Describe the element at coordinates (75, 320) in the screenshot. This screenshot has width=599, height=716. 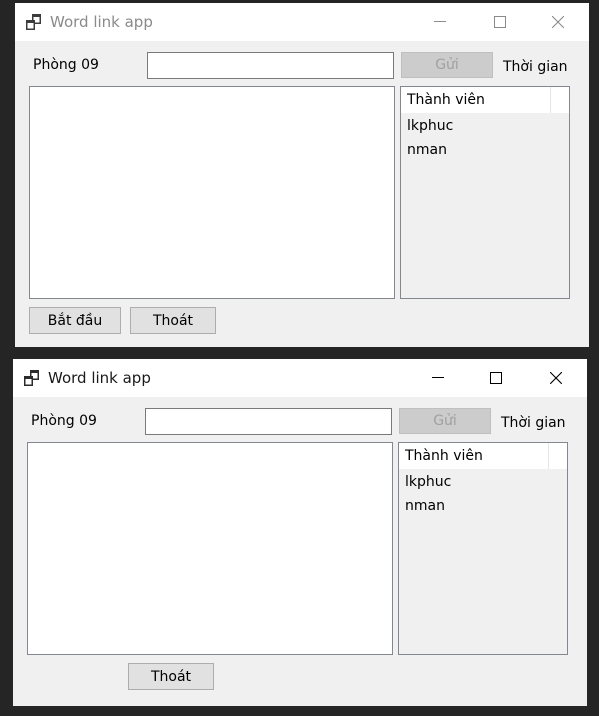
I see `start-button: Bắt đầu` at that location.